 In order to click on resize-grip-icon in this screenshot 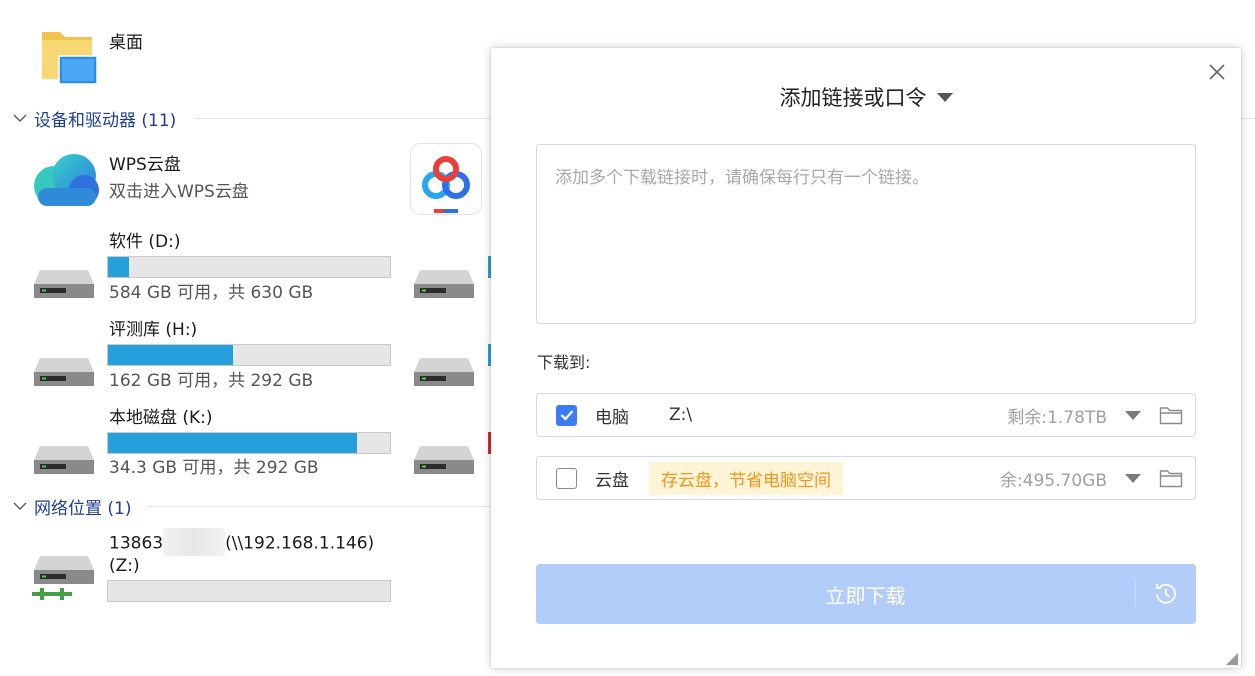, I will do `click(1232, 659)`.